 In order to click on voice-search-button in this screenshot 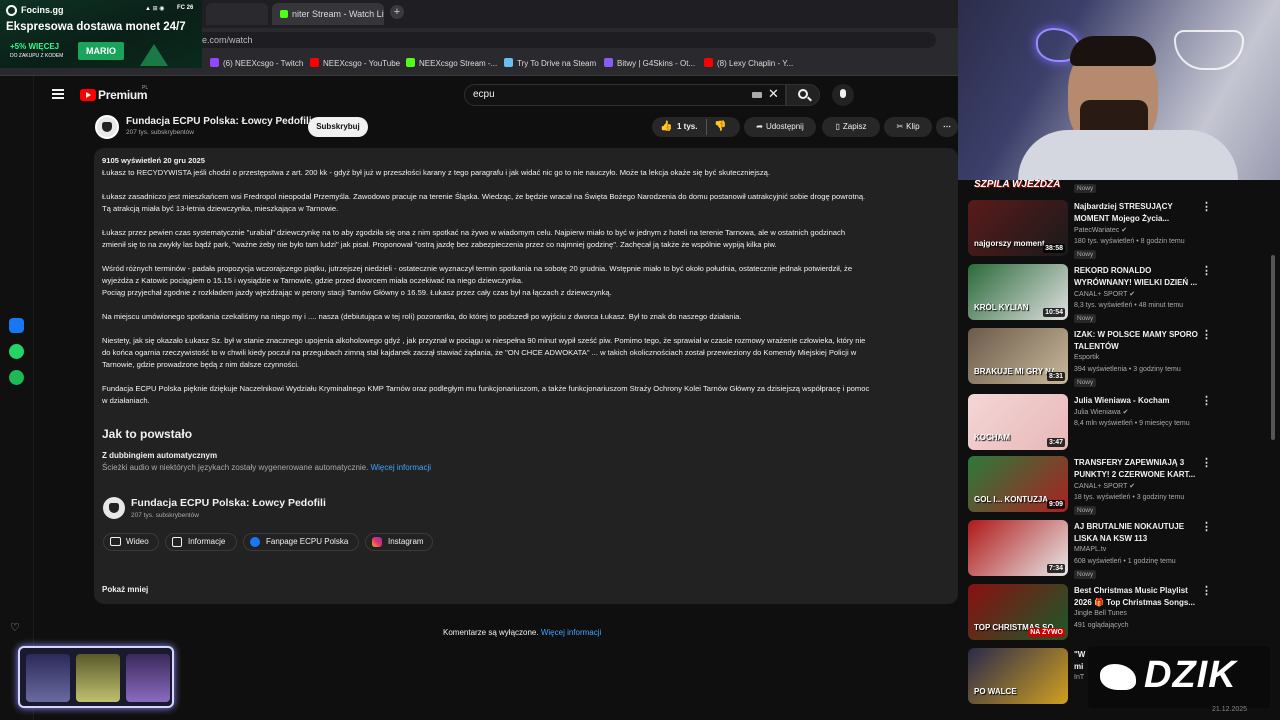, I will do `click(843, 95)`.